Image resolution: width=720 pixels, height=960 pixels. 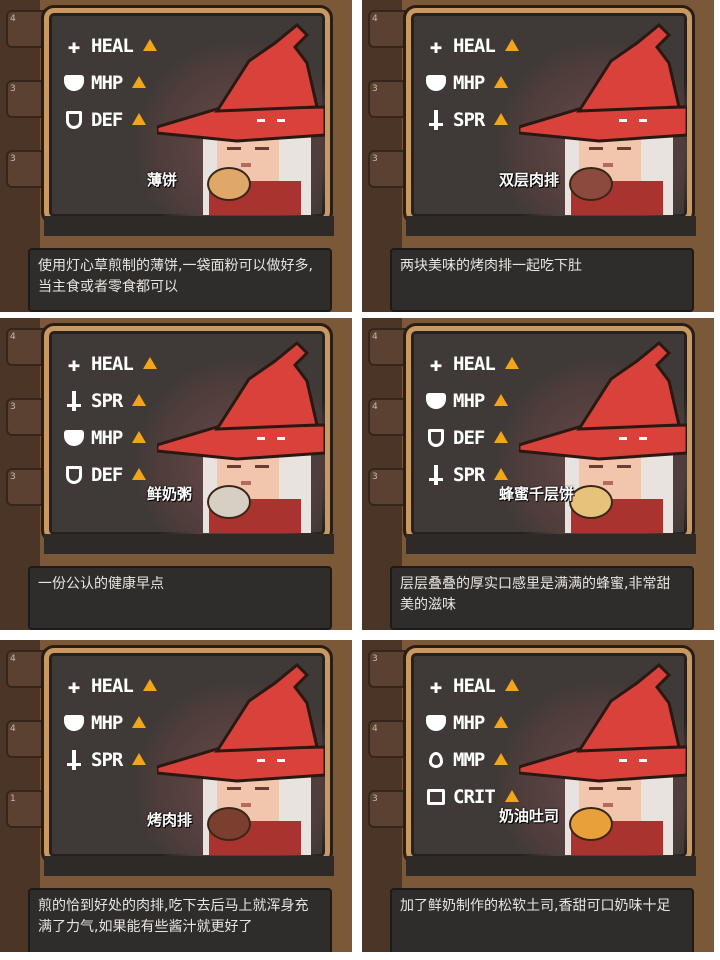 What do you see at coordinates (229, 184) in the screenshot?
I see `pancake-icon` at bounding box center [229, 184].